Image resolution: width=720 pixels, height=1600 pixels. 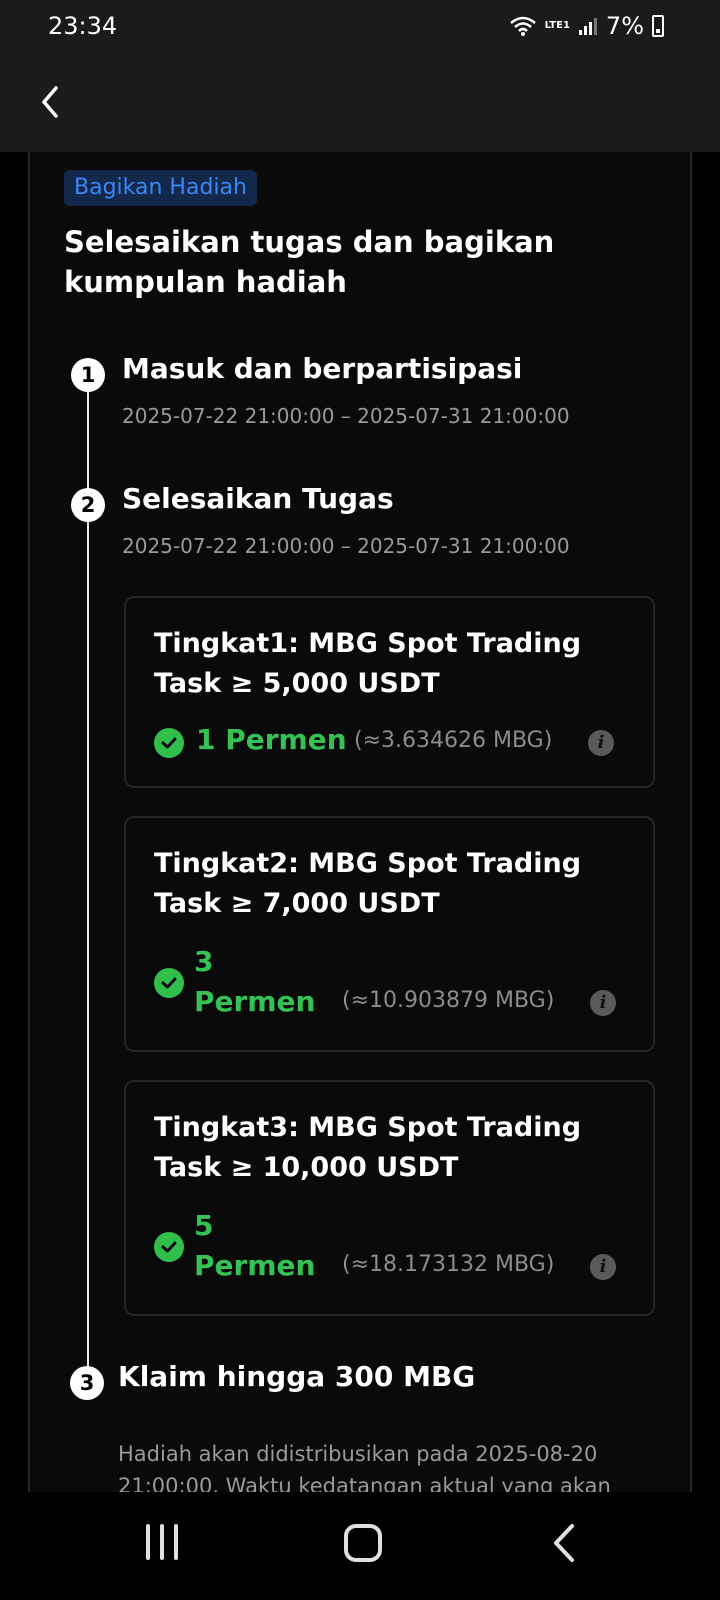 What do you see at coordinates (297, 1376) in the screenshot?
I see `step-3-title: Klaim hingga 300 MBG` at bounding box center [297, 1376].